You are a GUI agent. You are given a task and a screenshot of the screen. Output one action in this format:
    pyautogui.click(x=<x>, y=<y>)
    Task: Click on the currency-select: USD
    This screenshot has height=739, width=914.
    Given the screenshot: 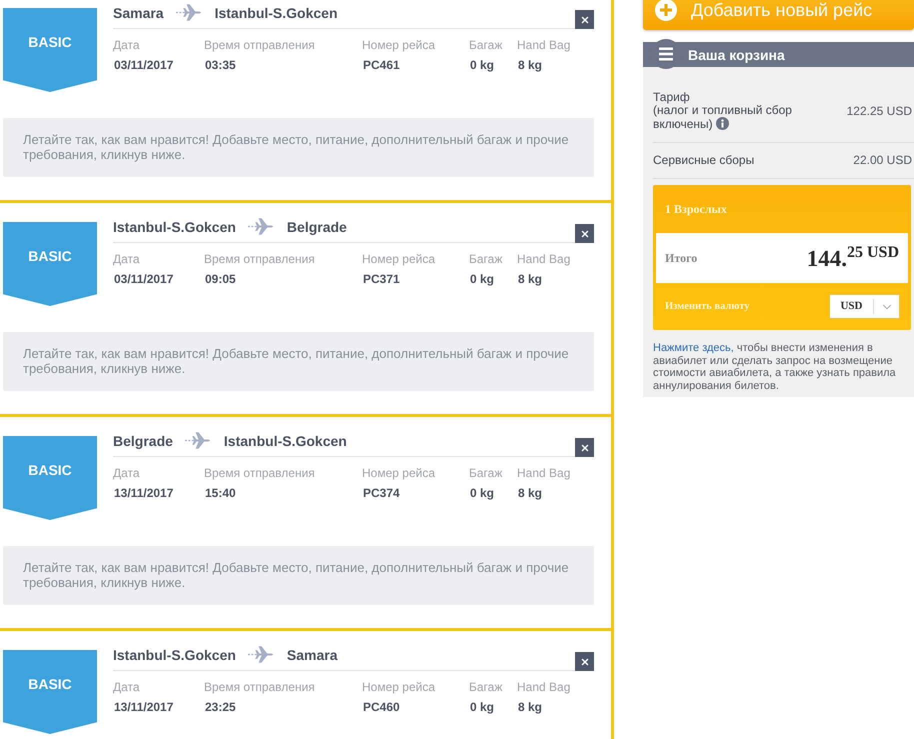 What is the action you would take?
    pyautogui.click(x=864, y=306)
    